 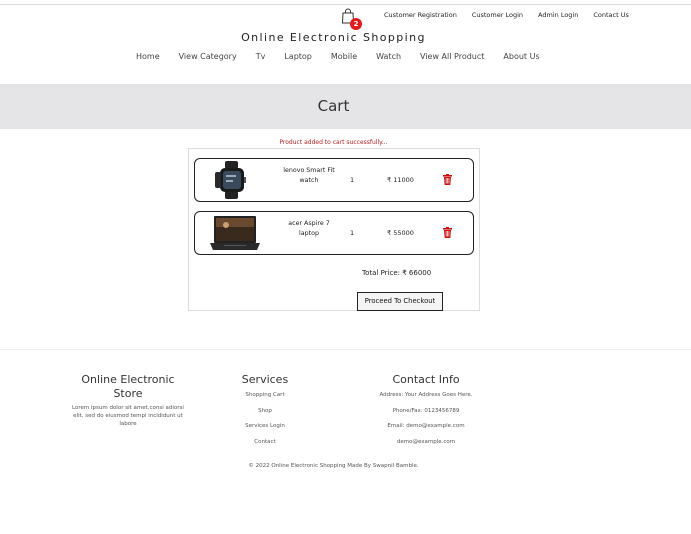 I want to click on nav-view-all-product: View All Product, so click(x=452, y=56).